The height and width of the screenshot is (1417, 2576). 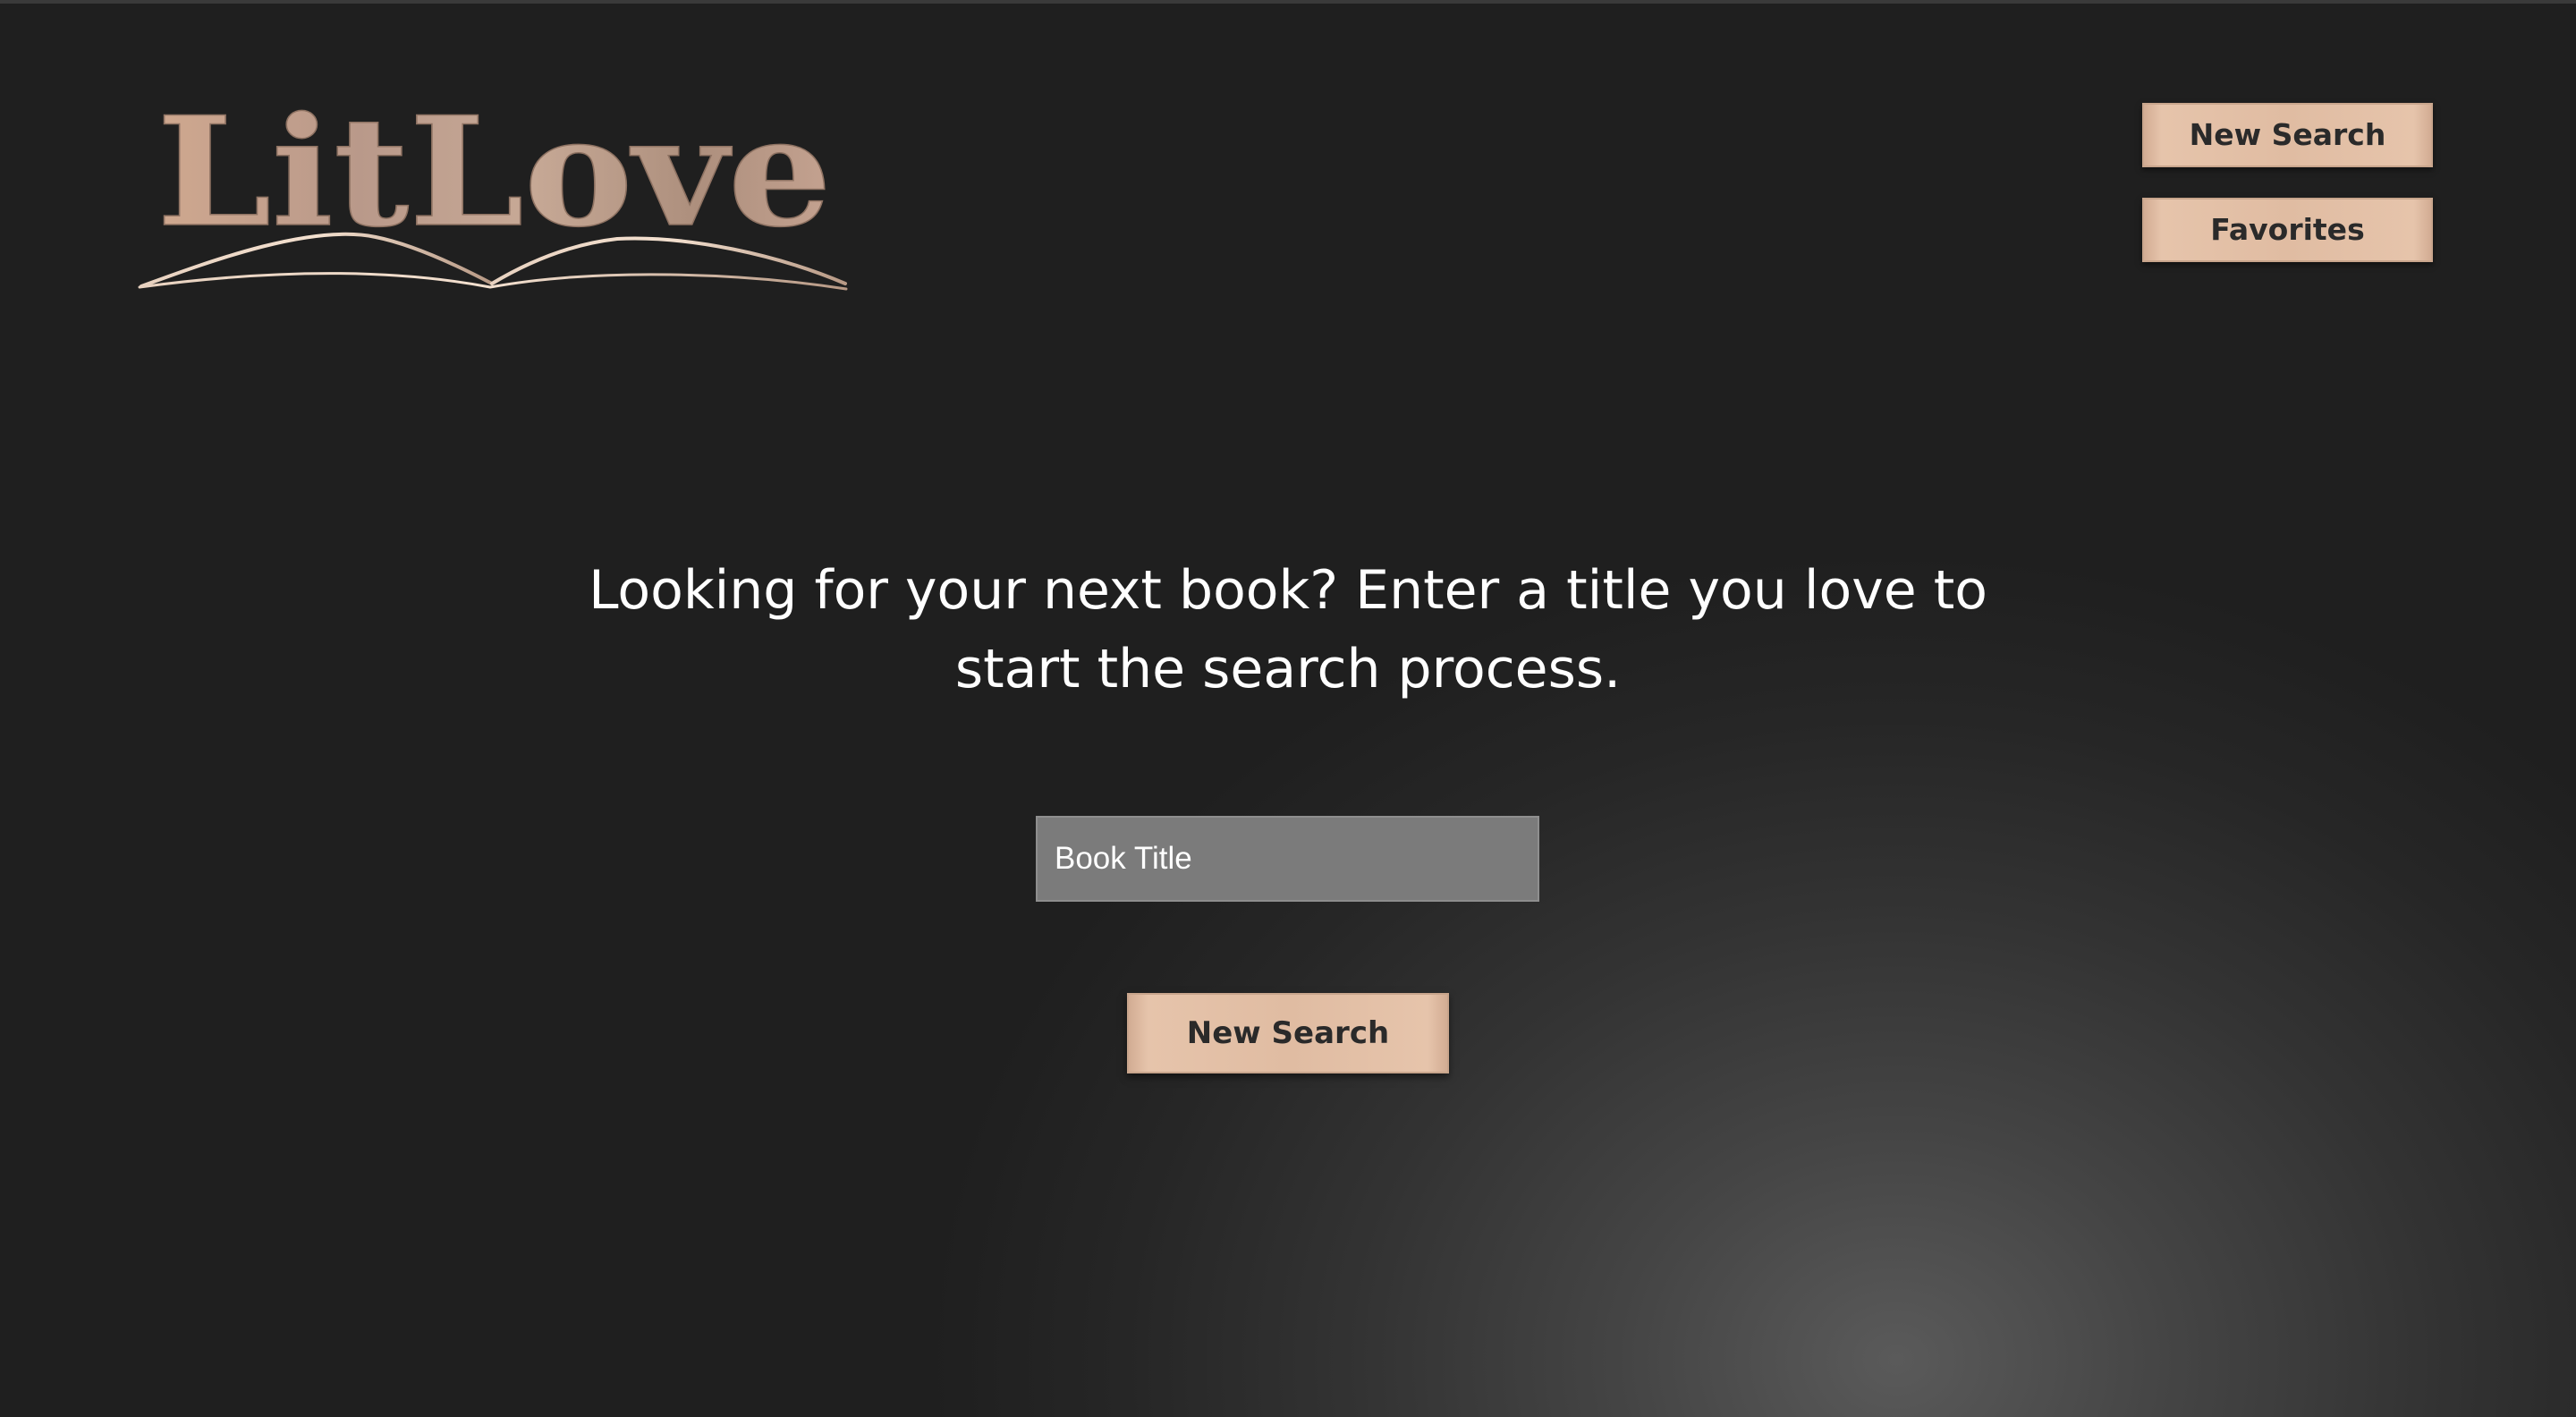 What do you see at coordinates (1288, 2) in the screenshot?
I see `window-top-border` at bounding box center [1288, 2].